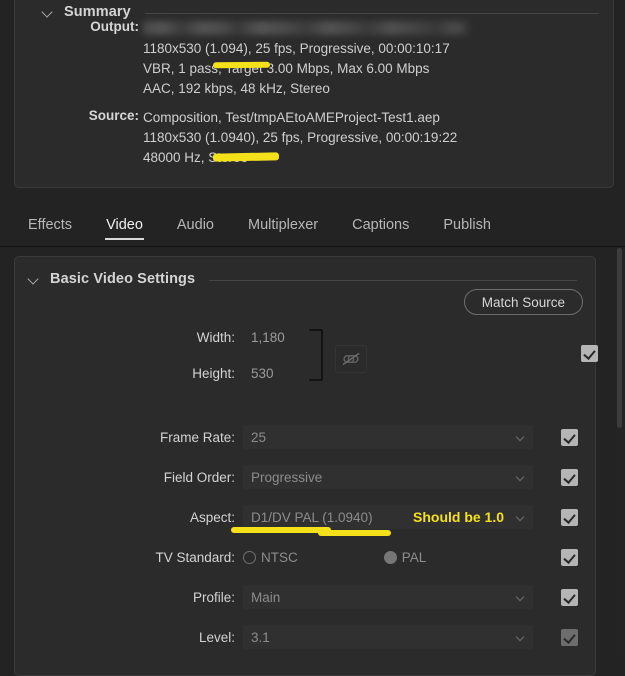  Describe the element at coordinates (199, 477) in the screenshot. I see `field-order-label: Field Order:` at that location.